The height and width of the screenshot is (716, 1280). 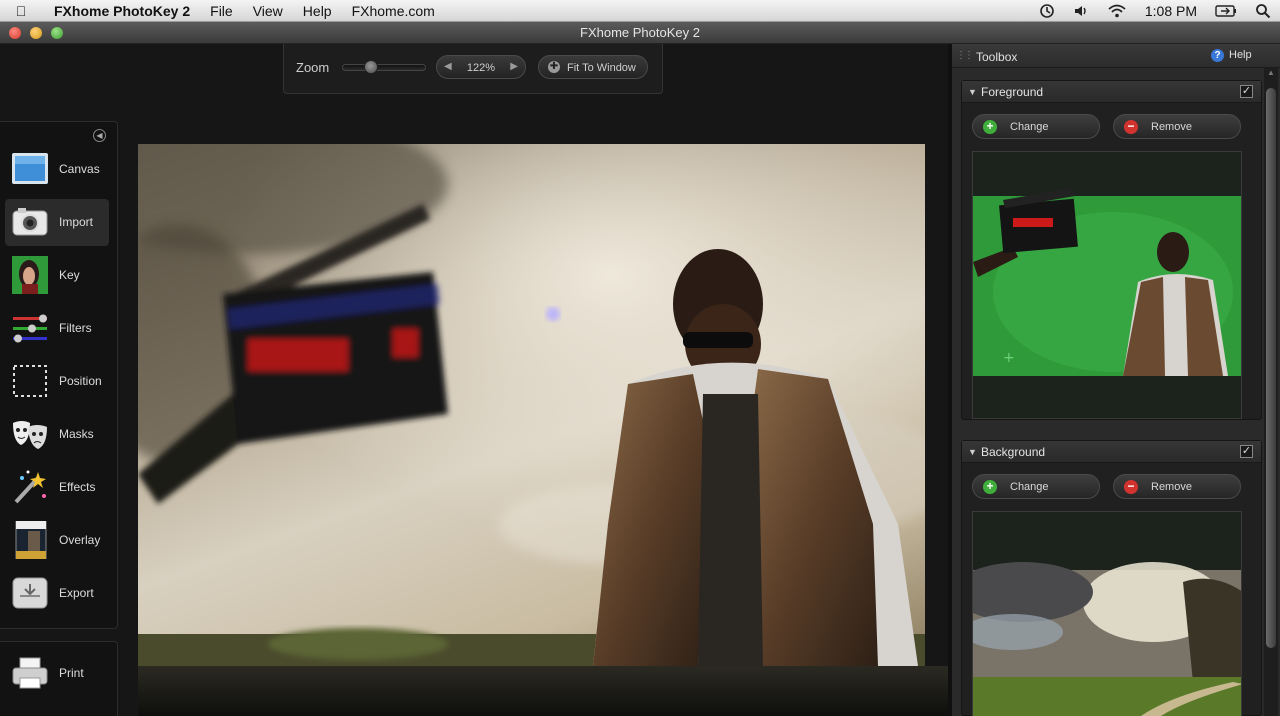 What do you see at coordinates (1081, 11) in the screenshot?
I see `volume-icon` at bounding box center [1081, 11].